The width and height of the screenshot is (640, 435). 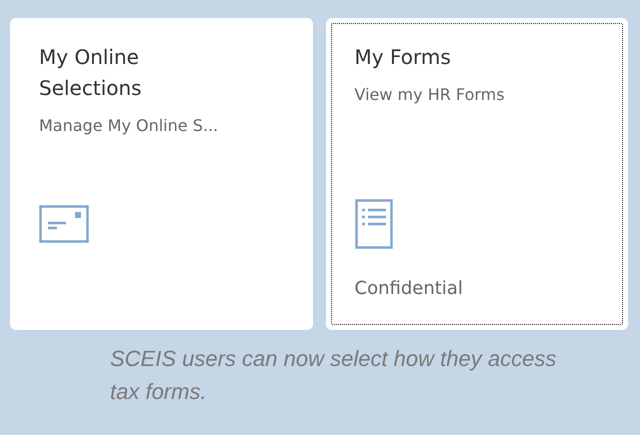 I want to click on envelope-icon, so click(x=64, y=224).